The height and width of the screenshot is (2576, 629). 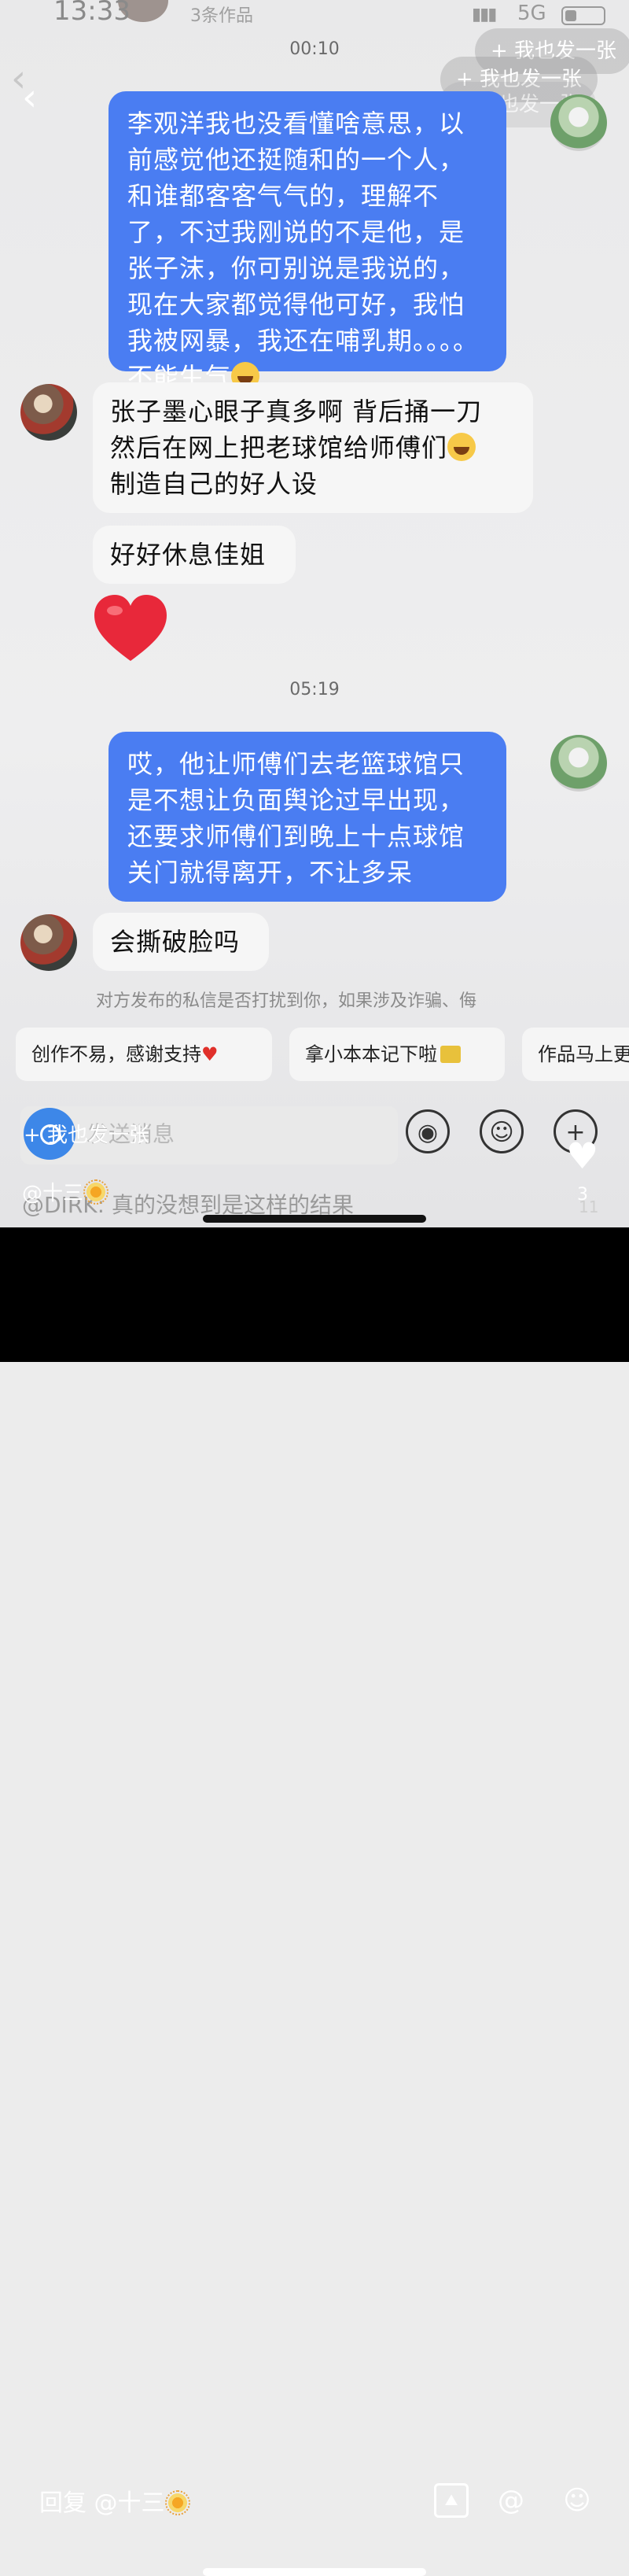 I want to click on quick-reply-chip: 作品马上更, so click(x=575, y=1054).